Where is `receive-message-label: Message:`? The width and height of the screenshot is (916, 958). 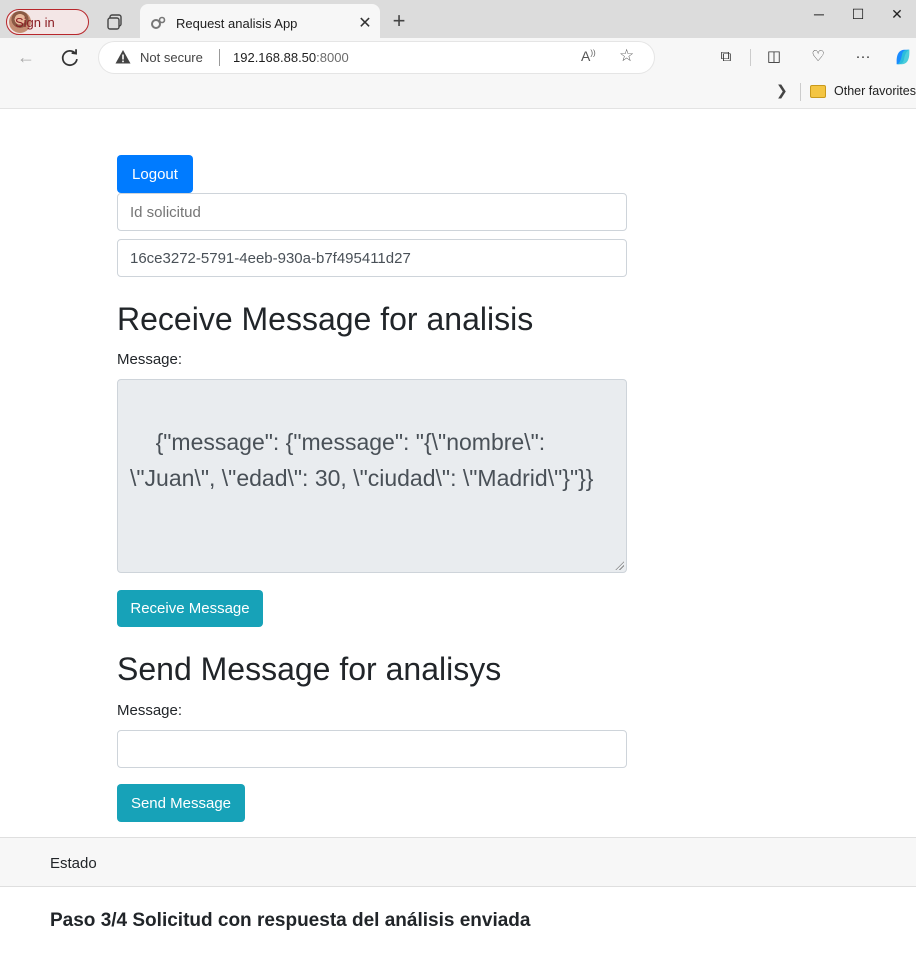
receive-message-label: Message: is located at coordinates (150, 359).